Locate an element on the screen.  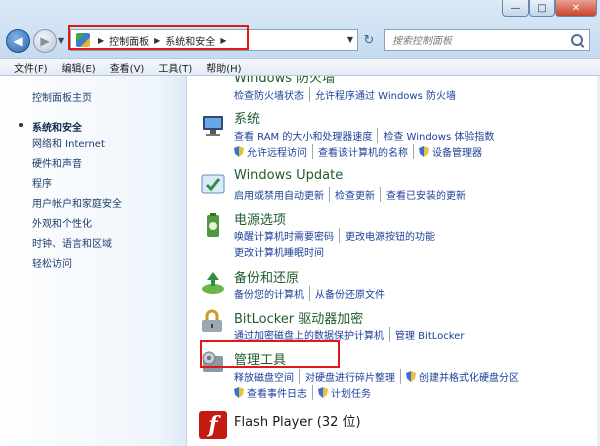
power-icon is located at coordinates (213, 226).